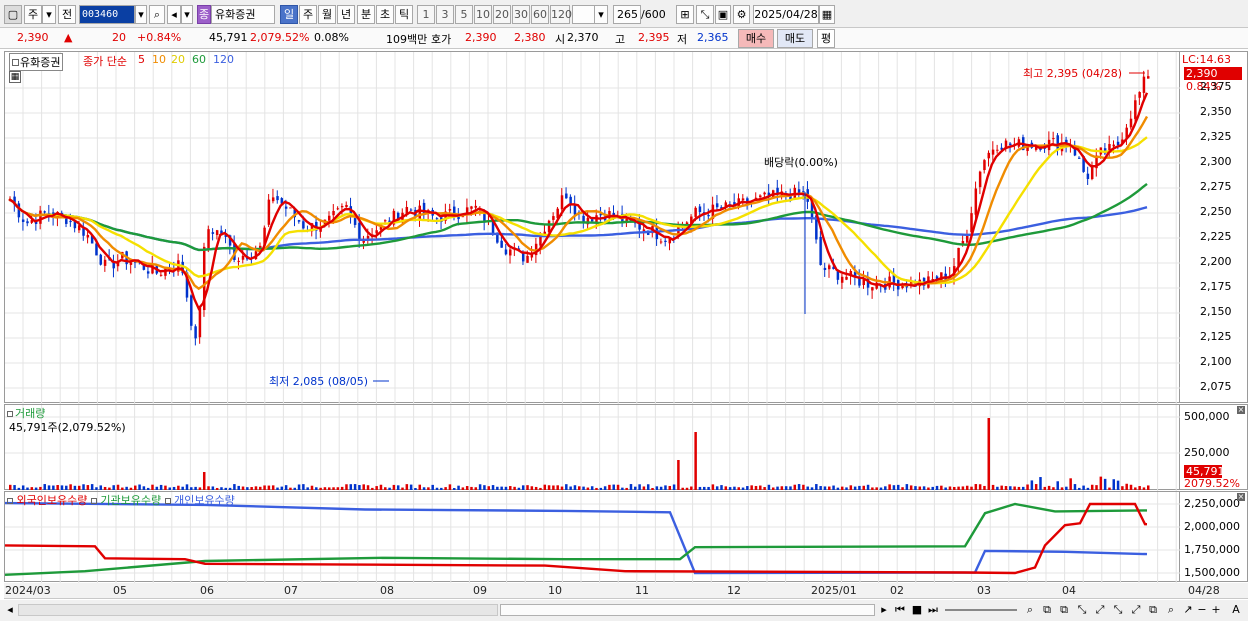 The width and height of the screenshot is (1248, 621). Describe the element at coordinates (795, 38) in the screenshot. I see `sell-button: 매도` at that location.